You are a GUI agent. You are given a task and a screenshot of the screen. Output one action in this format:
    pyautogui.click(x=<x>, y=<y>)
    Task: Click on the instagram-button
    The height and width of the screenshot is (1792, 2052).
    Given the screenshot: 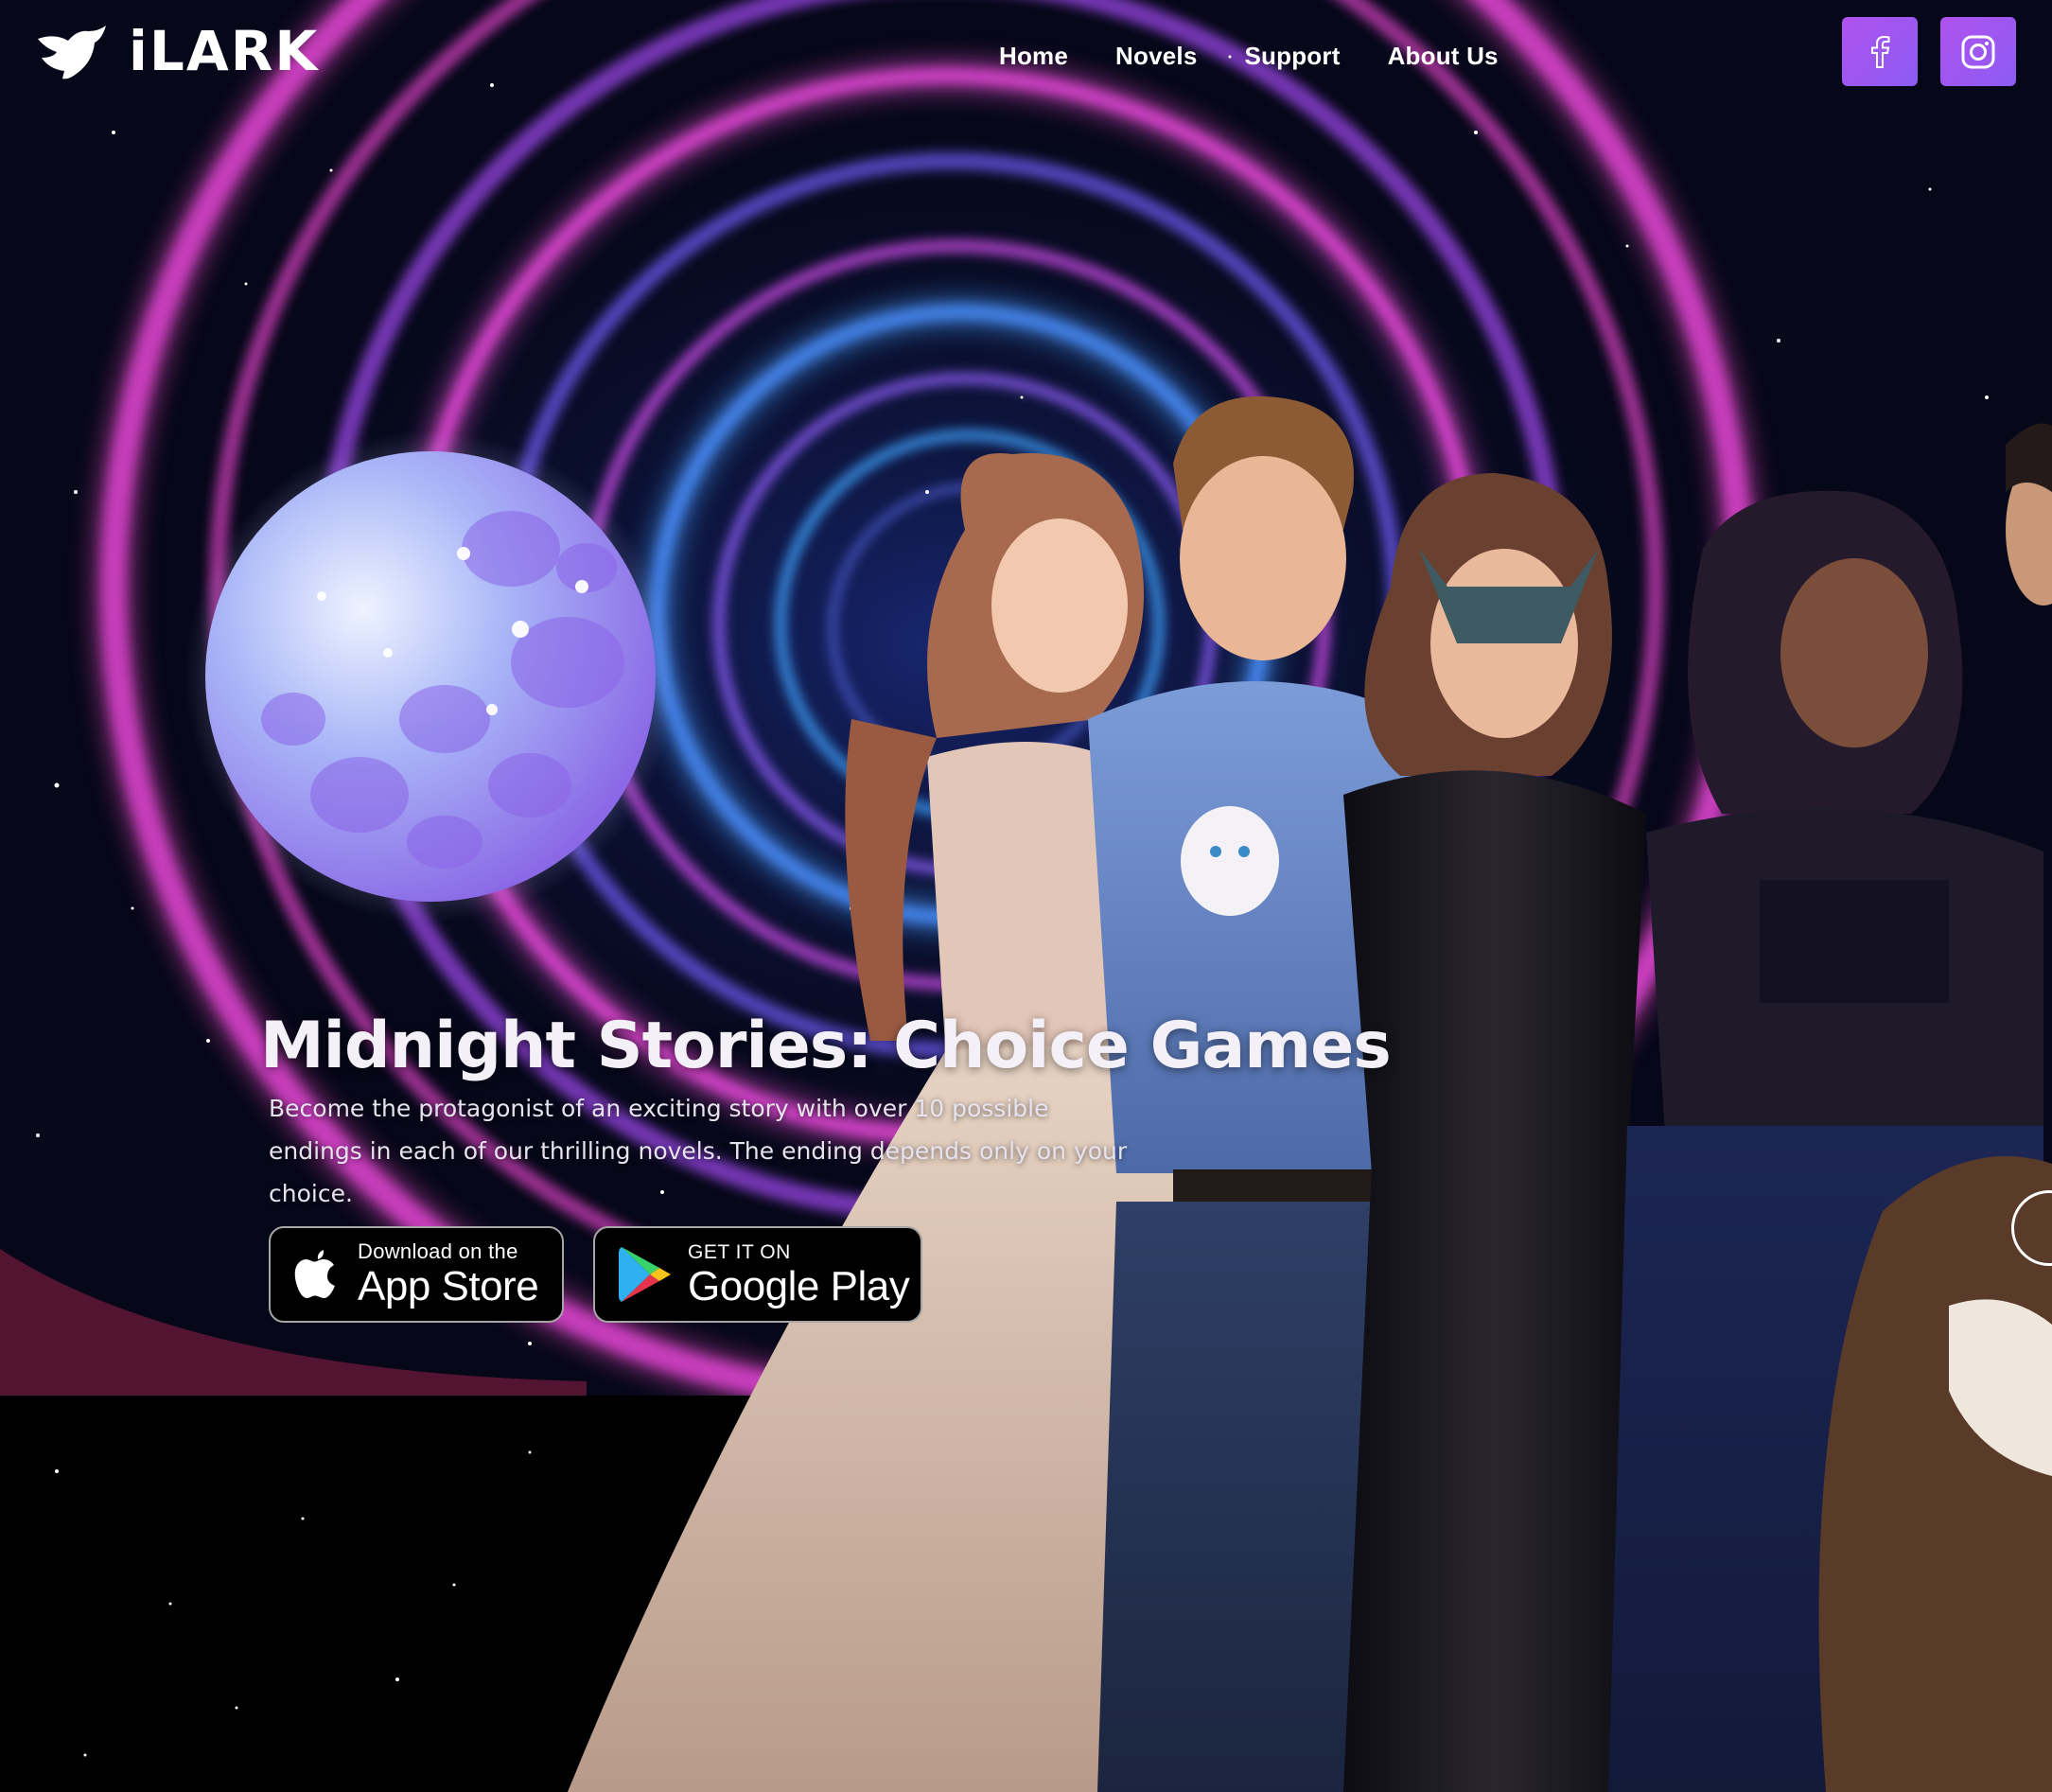 What is the action you would take?
    pyautogui.click(x=1978, y=51)
    